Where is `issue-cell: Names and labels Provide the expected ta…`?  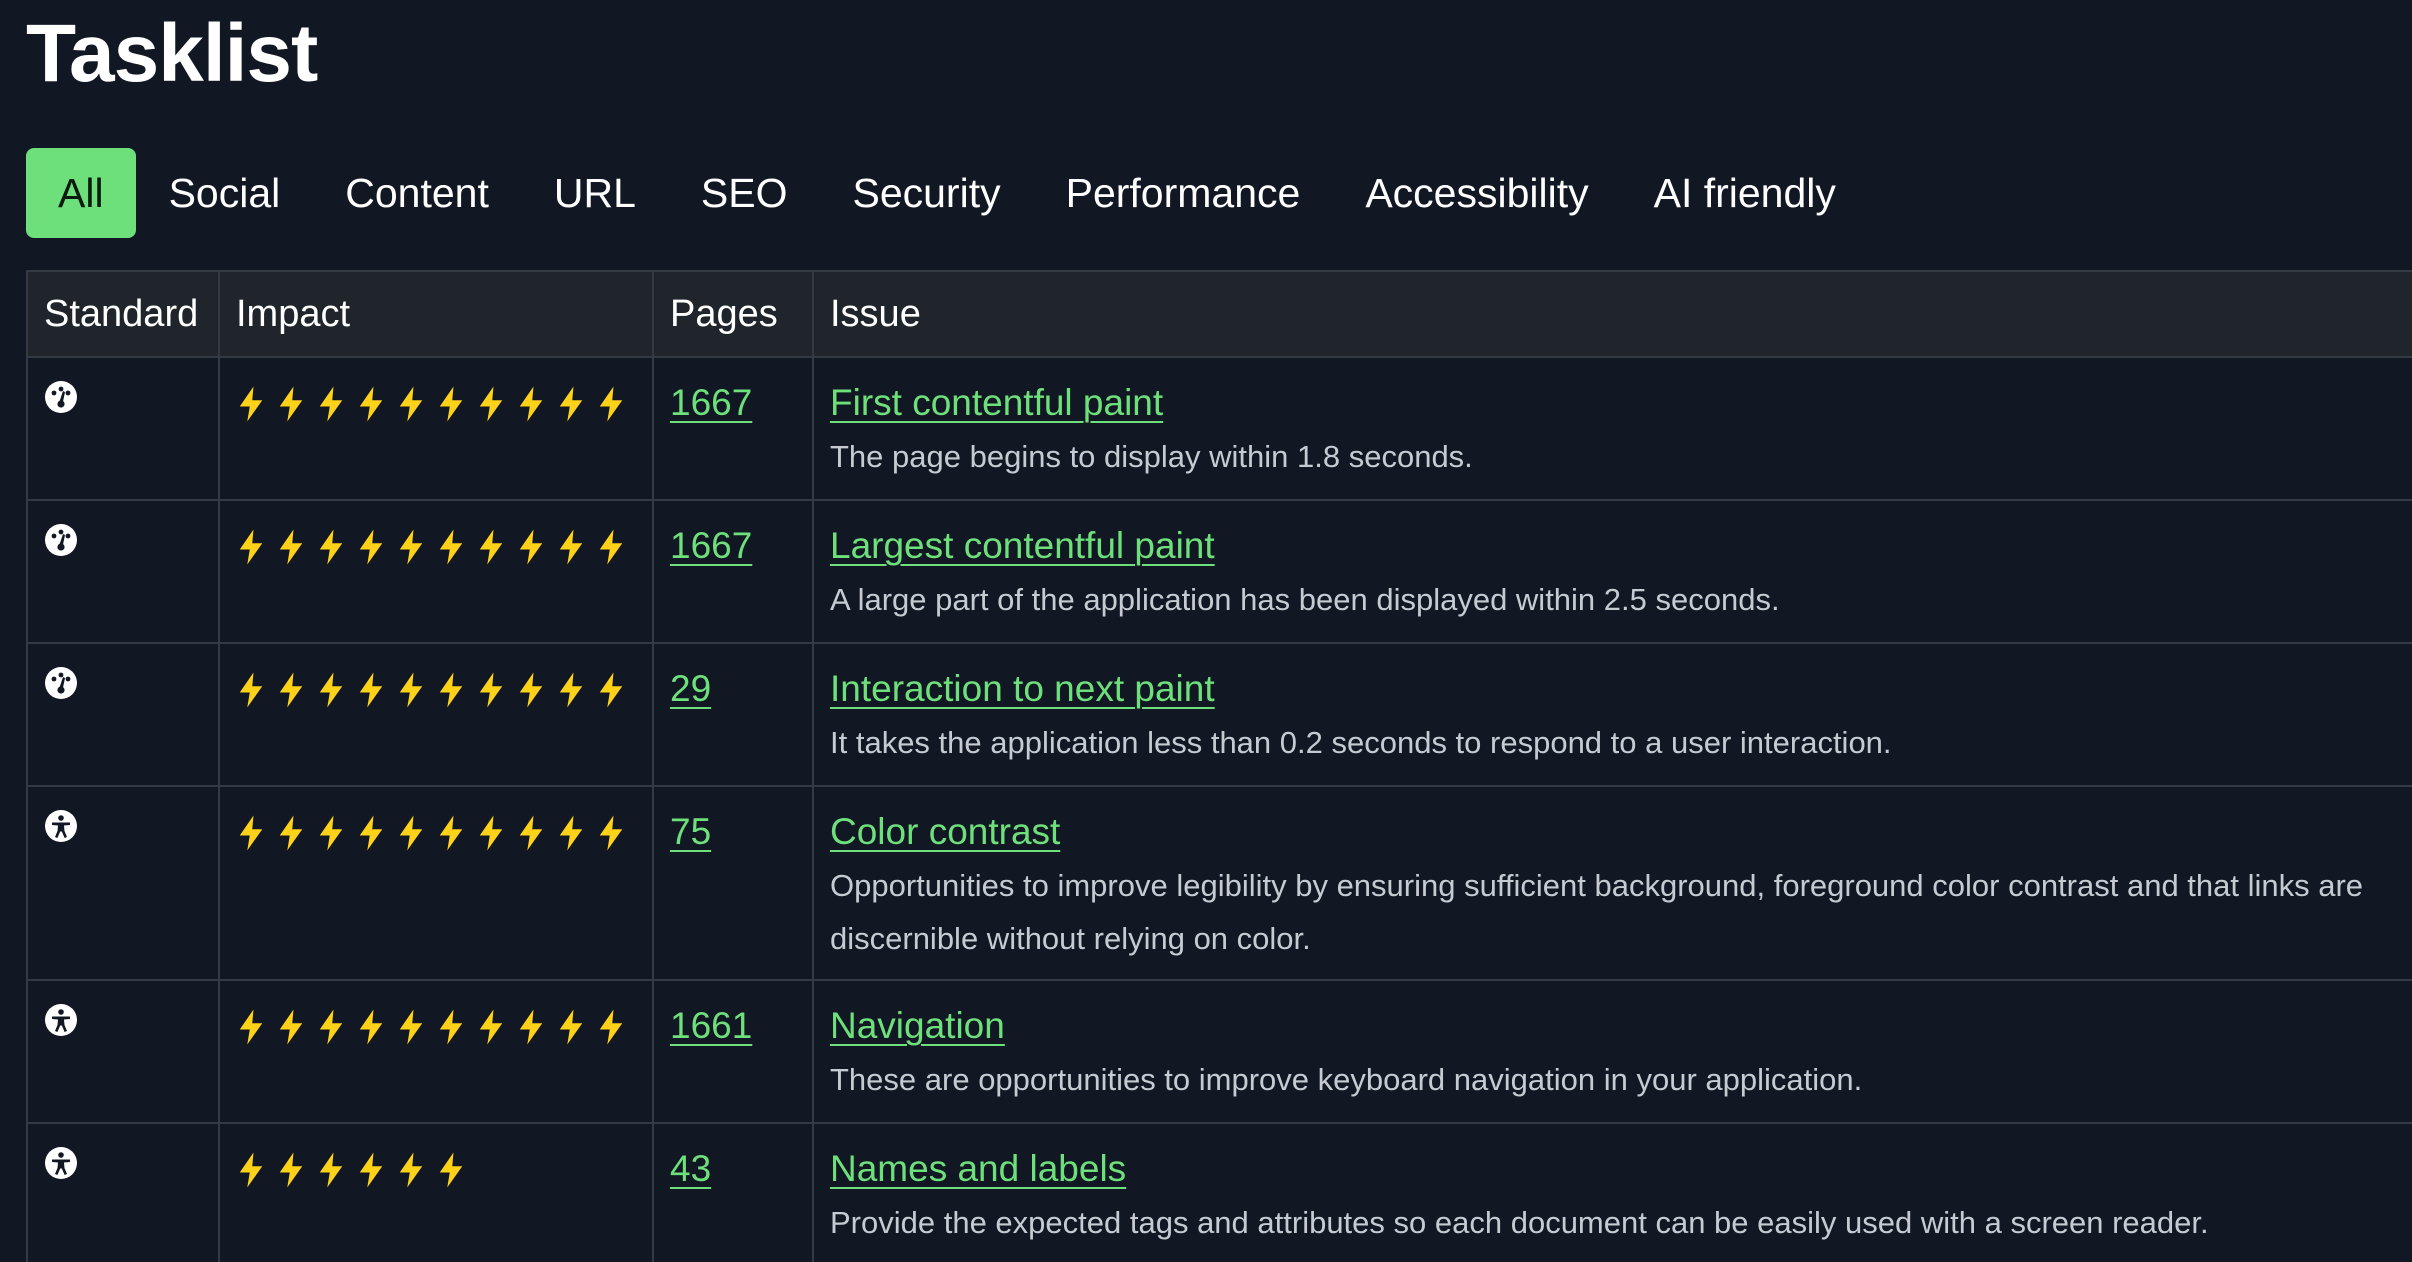
issue-cell: Names and labels Provide the expected ta… is located at coordinates (1612, 1192).